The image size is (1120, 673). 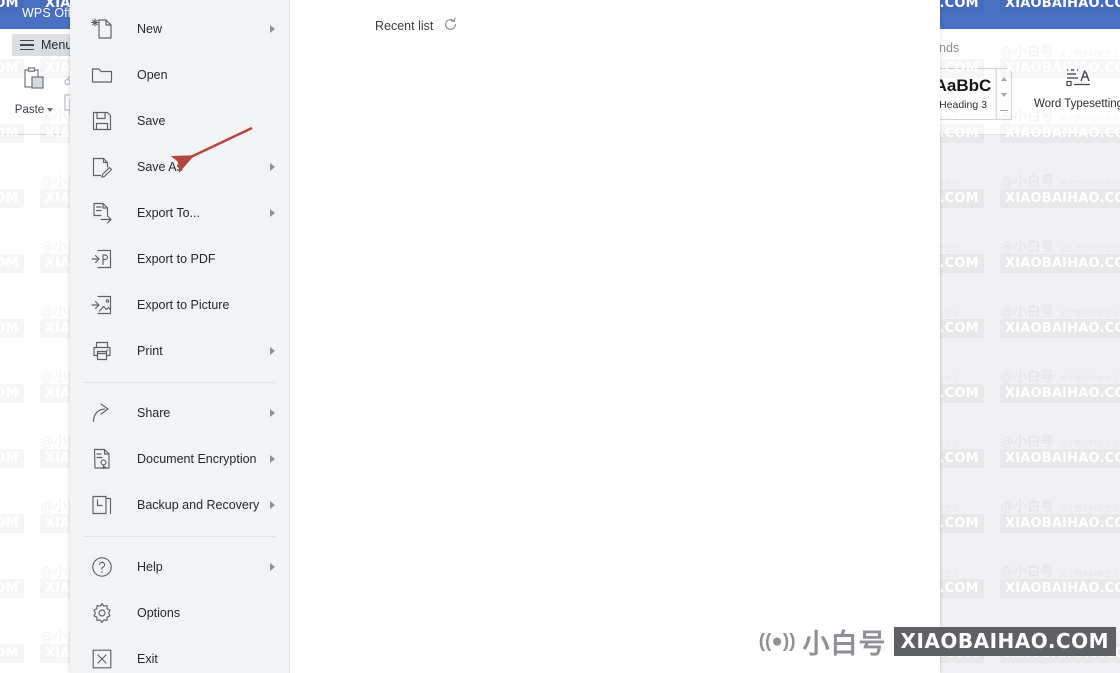 I want to click on style-heading-3: AaBbC Heading 3, so click(x=963, y=94).